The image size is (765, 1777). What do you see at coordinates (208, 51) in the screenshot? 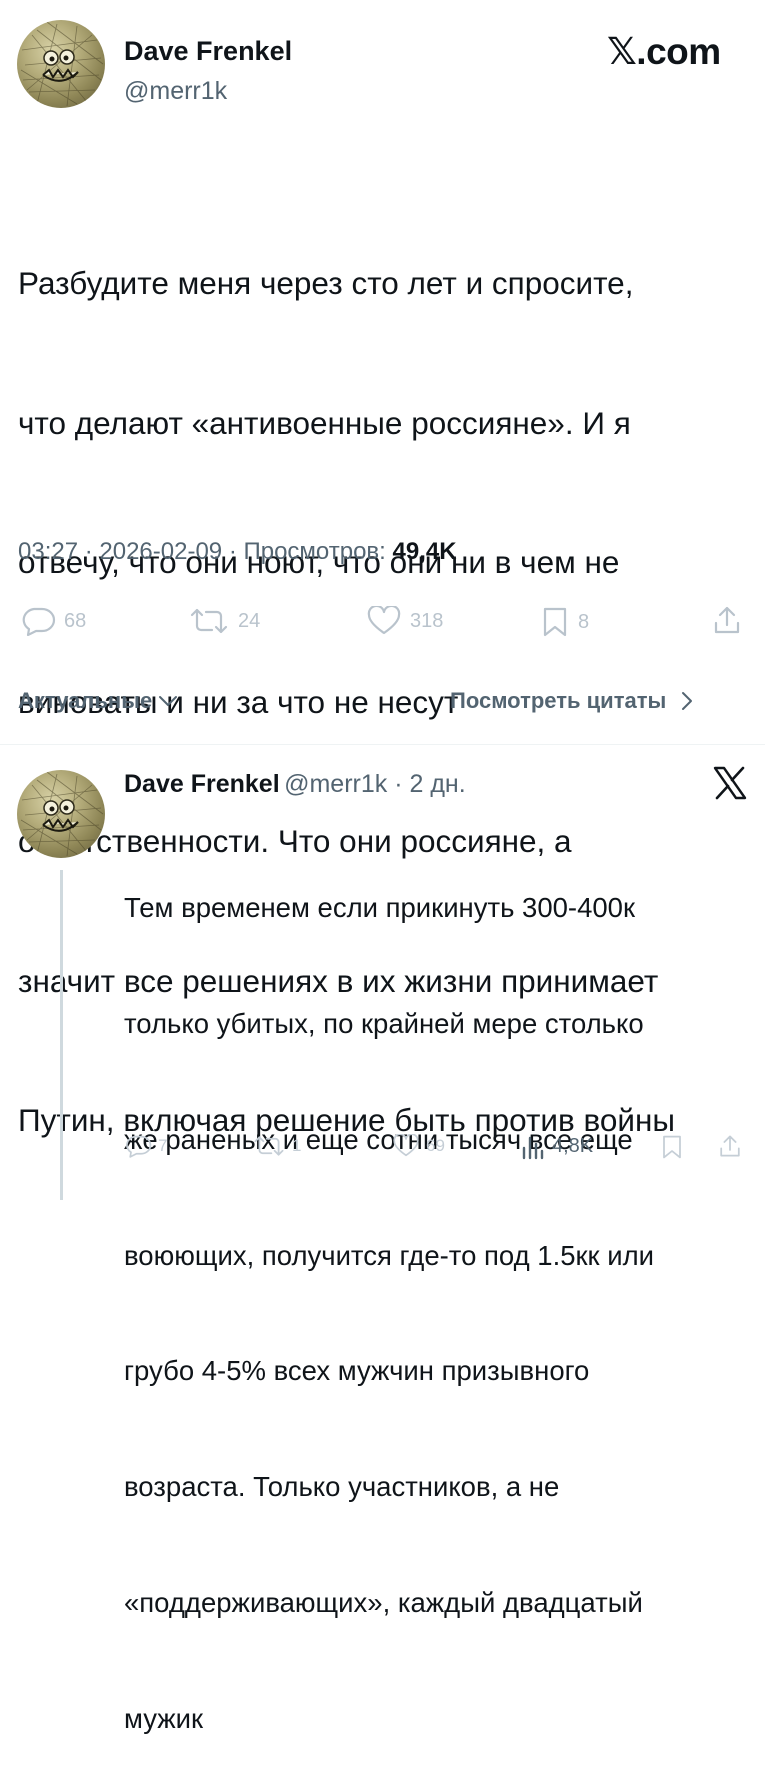
I see `author-name: Dave Frenkel` at bounding box center [208, 51].